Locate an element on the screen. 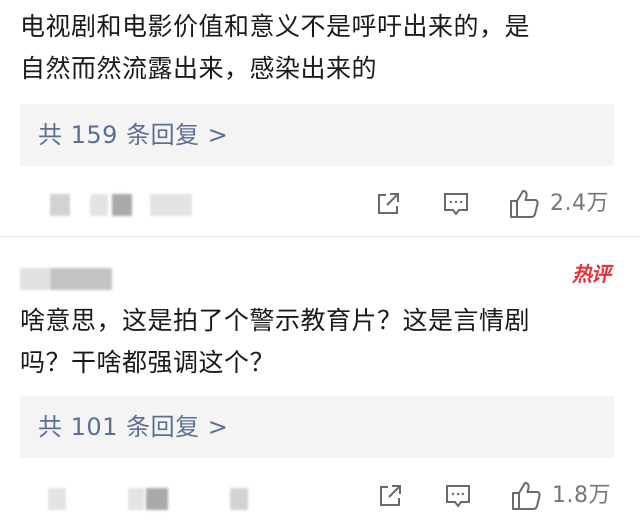  comment-footer-1: 2.4万 is located at coordinates (320, 204).